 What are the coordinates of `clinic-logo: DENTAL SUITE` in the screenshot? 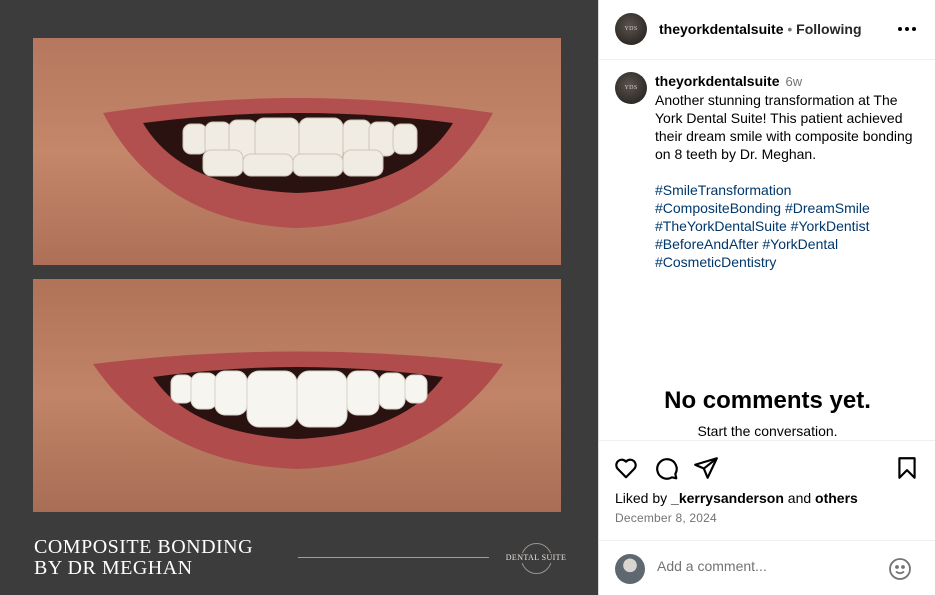 It's located at (536, 563).